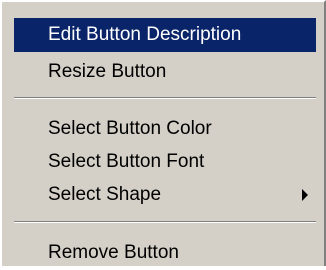 This screenshot has width=326, height=270. I want to click on menu-item-select-shape-label: Select Shape, so click(105, 194).